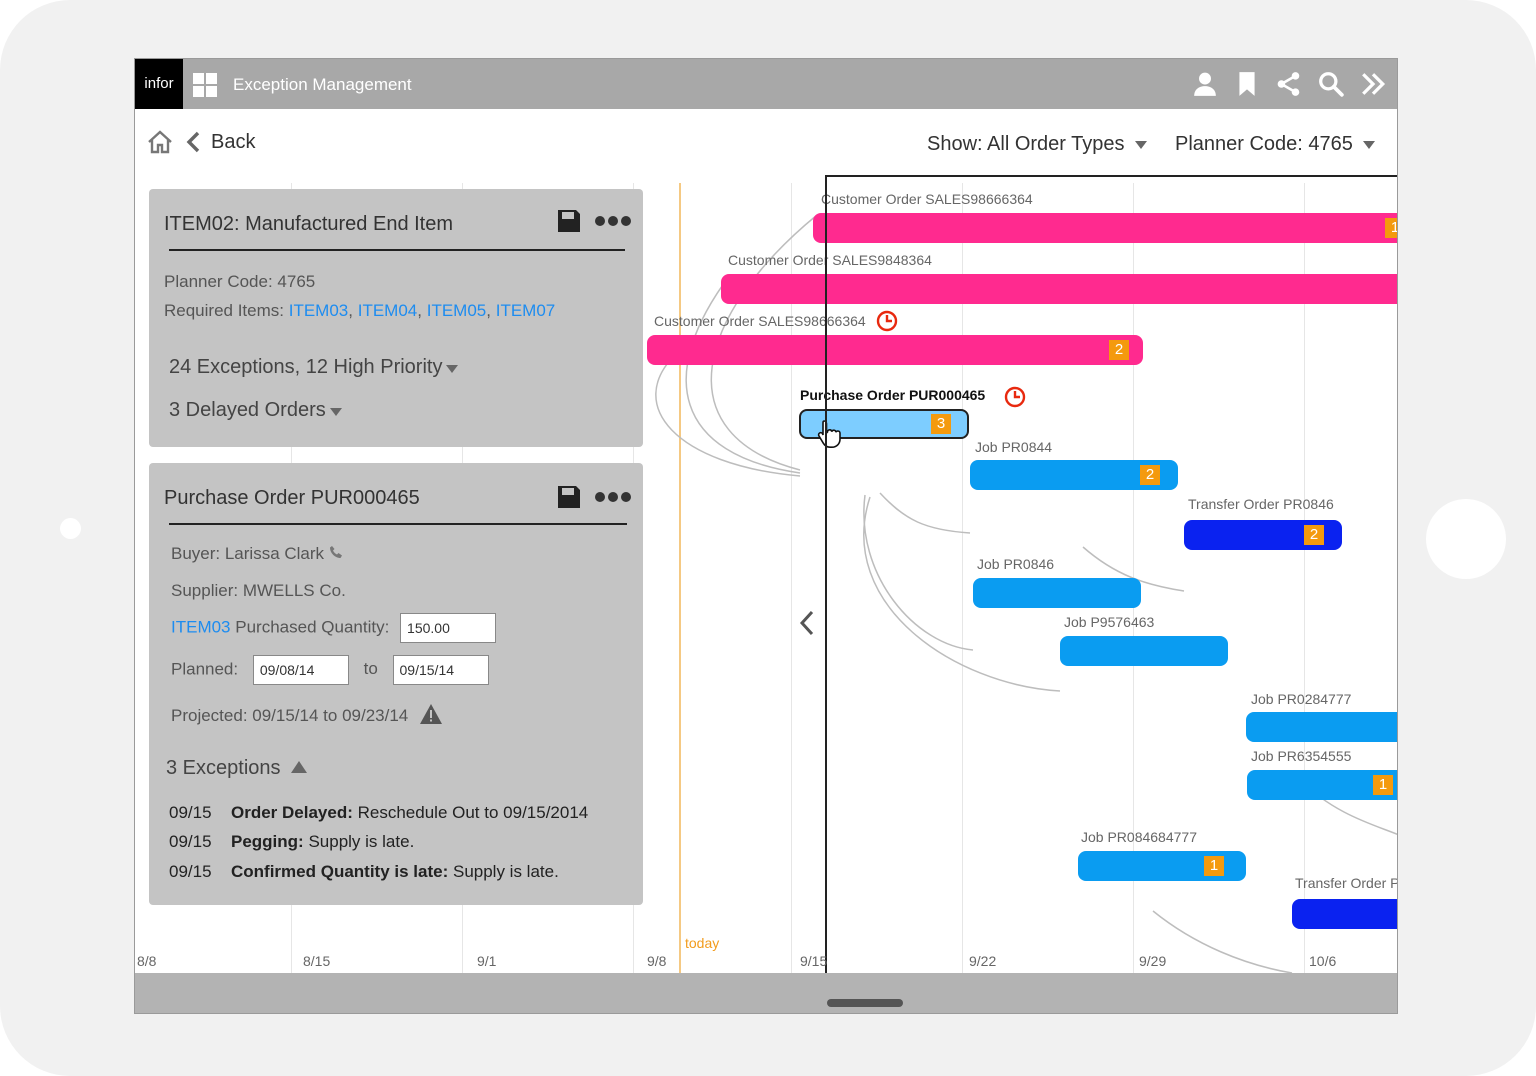 The height and width of the screenshot is (1076, 1536). I want to click on projected-row: Projected: 09/15/14 to 09/23/14, so click(307, 714).